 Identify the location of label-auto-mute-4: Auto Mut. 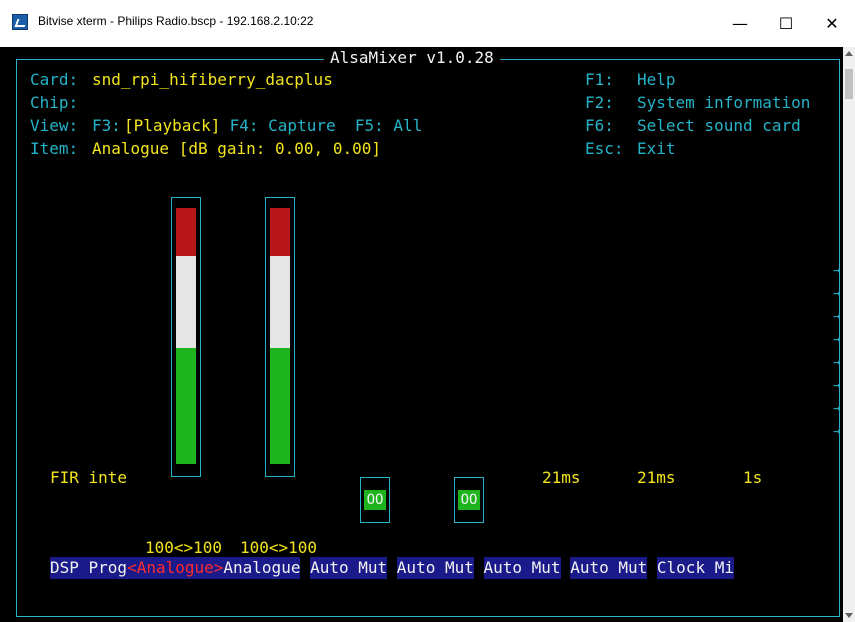
(609, 568).